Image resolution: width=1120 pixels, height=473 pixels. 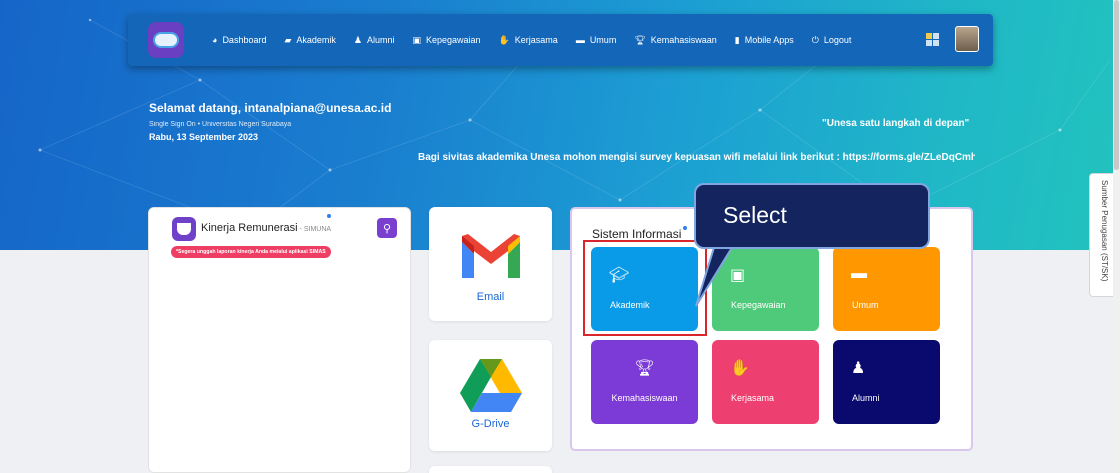 I want to click on nav-dashboard: ◕ Dashboard, so click(x=239, y=40).